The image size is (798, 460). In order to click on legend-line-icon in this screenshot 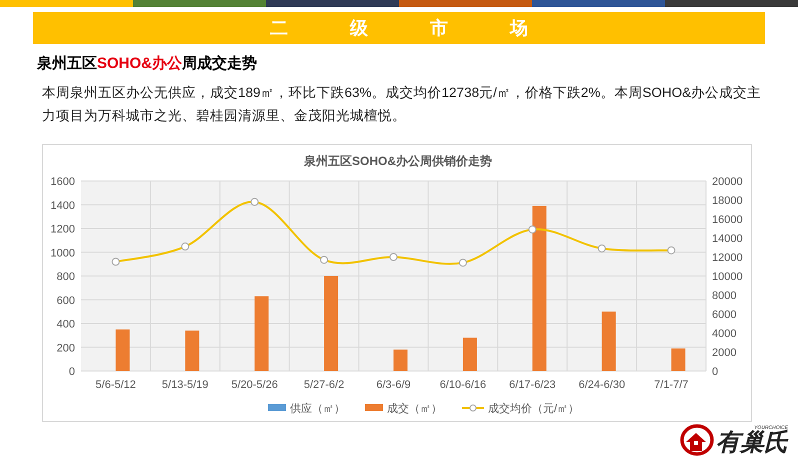, I will do `click(473, 407)`.